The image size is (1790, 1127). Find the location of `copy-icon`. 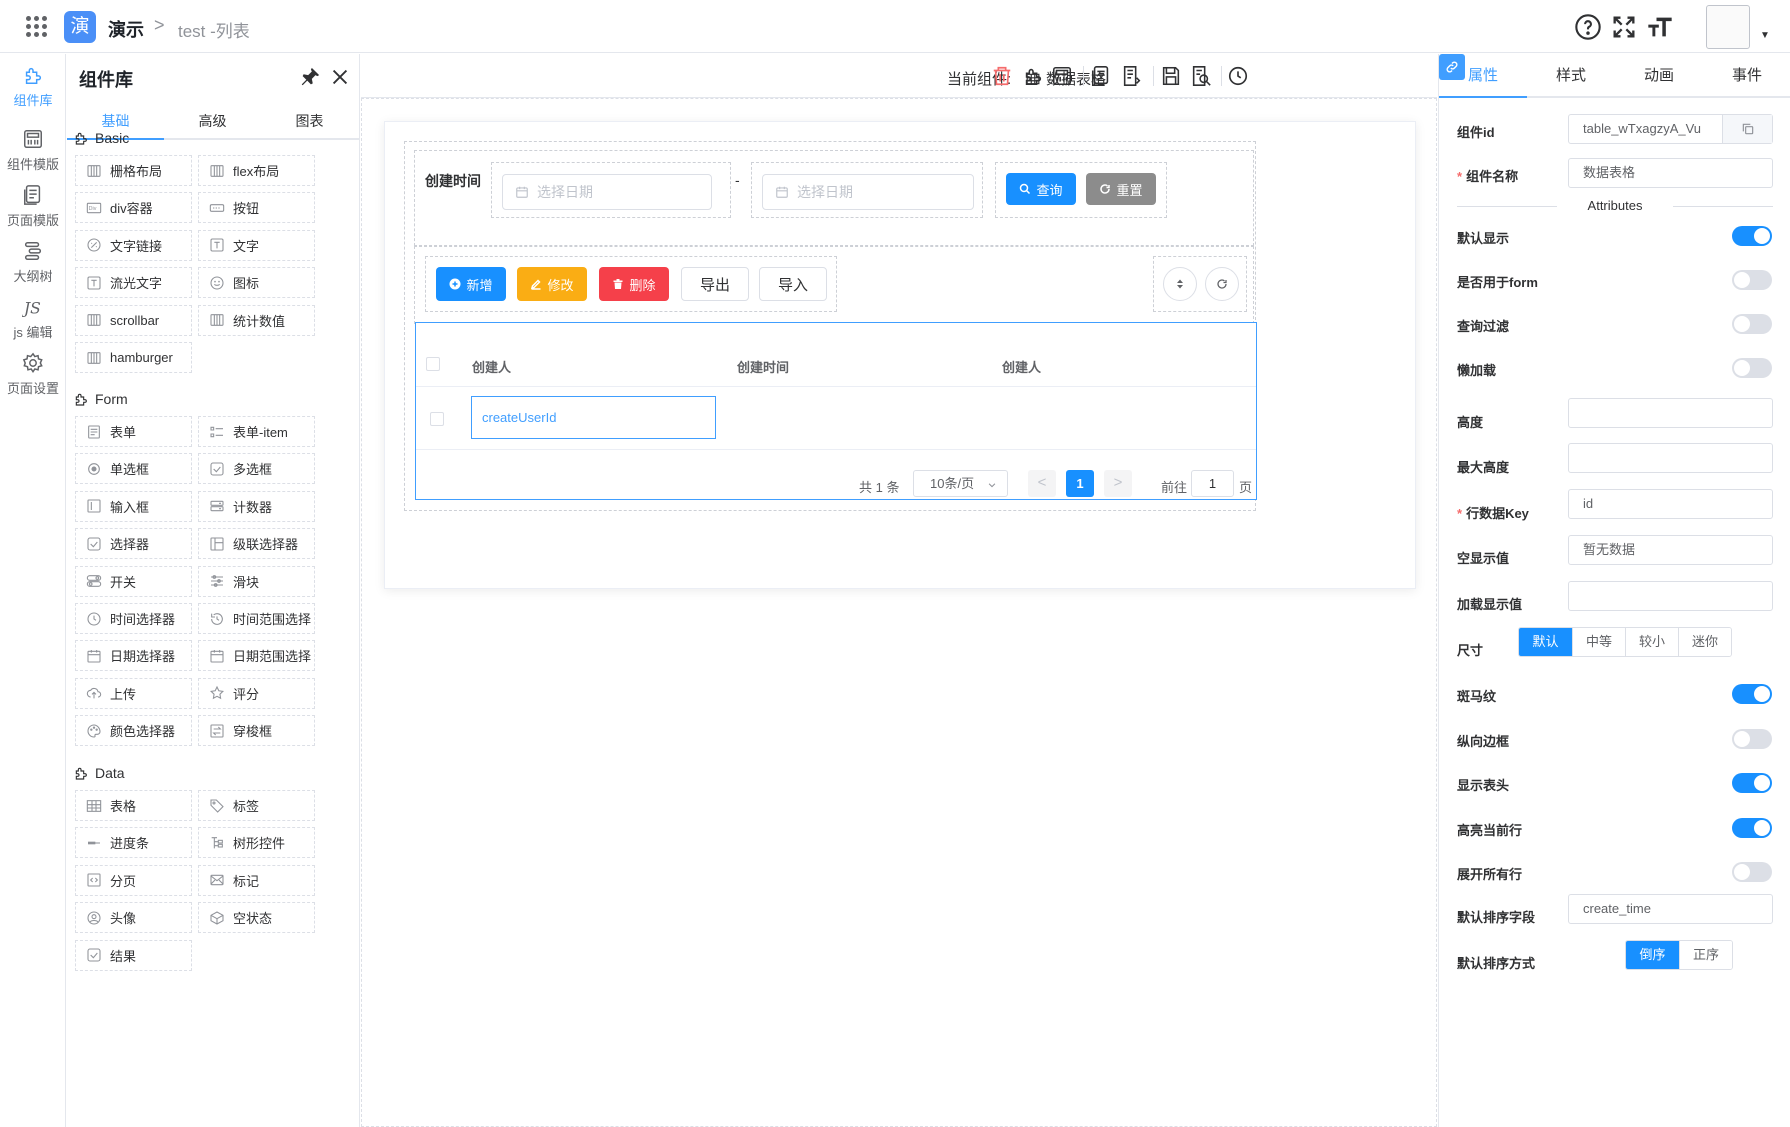

copy-icon is located at coordinates (1747, 129).